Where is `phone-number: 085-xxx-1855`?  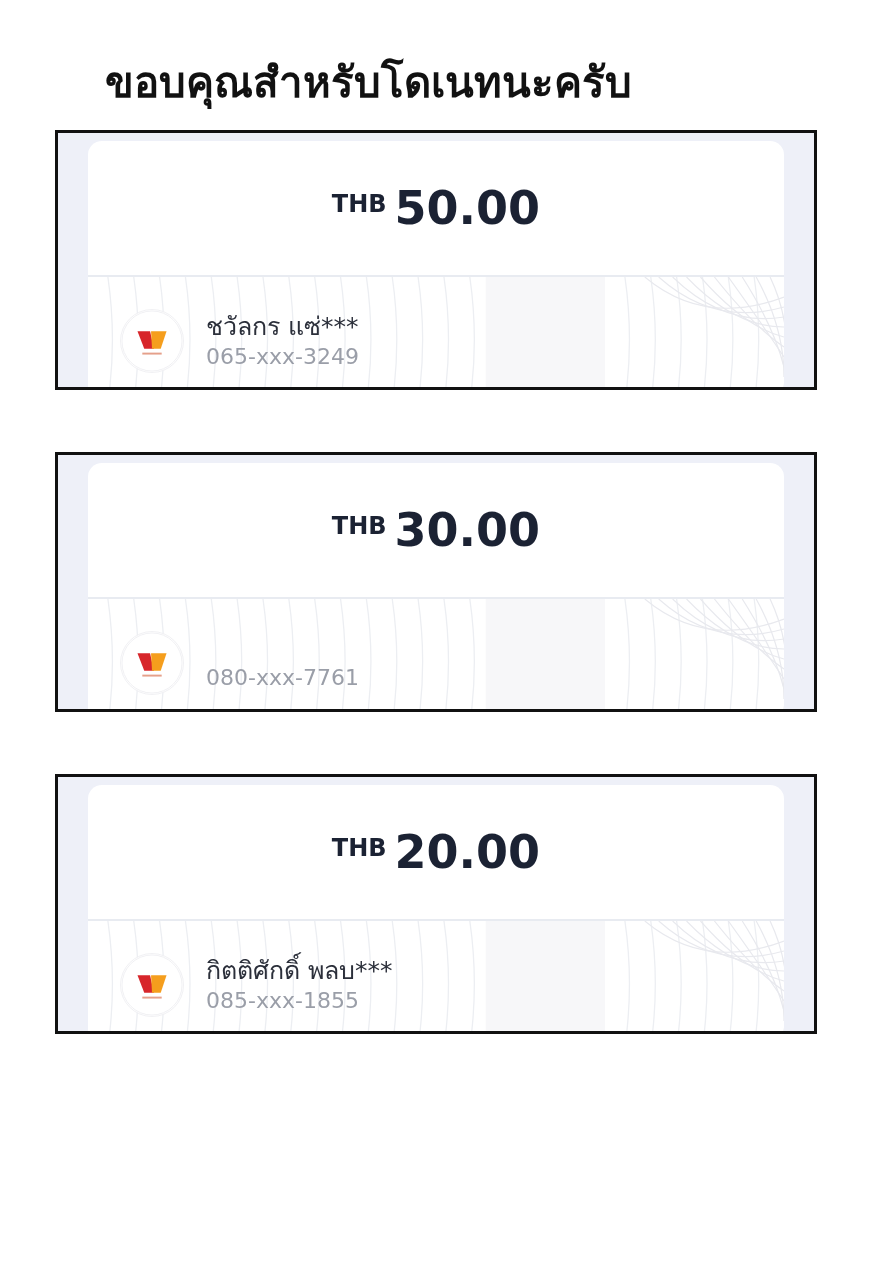 phone-number: 085-xxx-1855 is located at coordinates (283, 1000).